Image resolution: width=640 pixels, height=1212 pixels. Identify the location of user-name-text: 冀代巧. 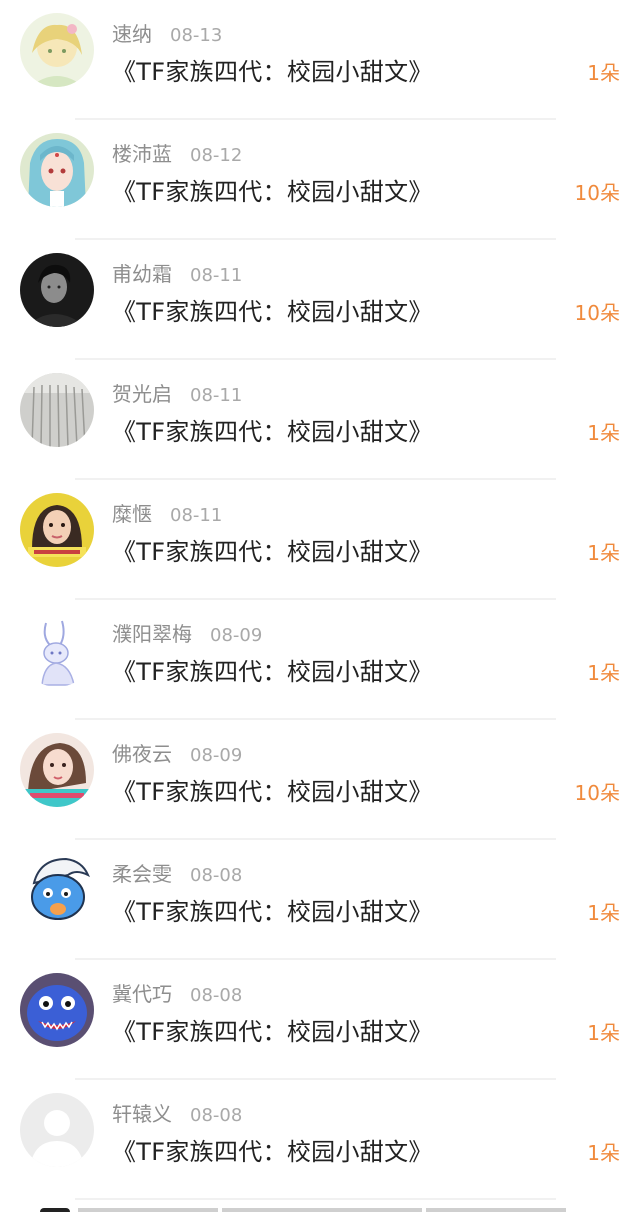
(142, 994).